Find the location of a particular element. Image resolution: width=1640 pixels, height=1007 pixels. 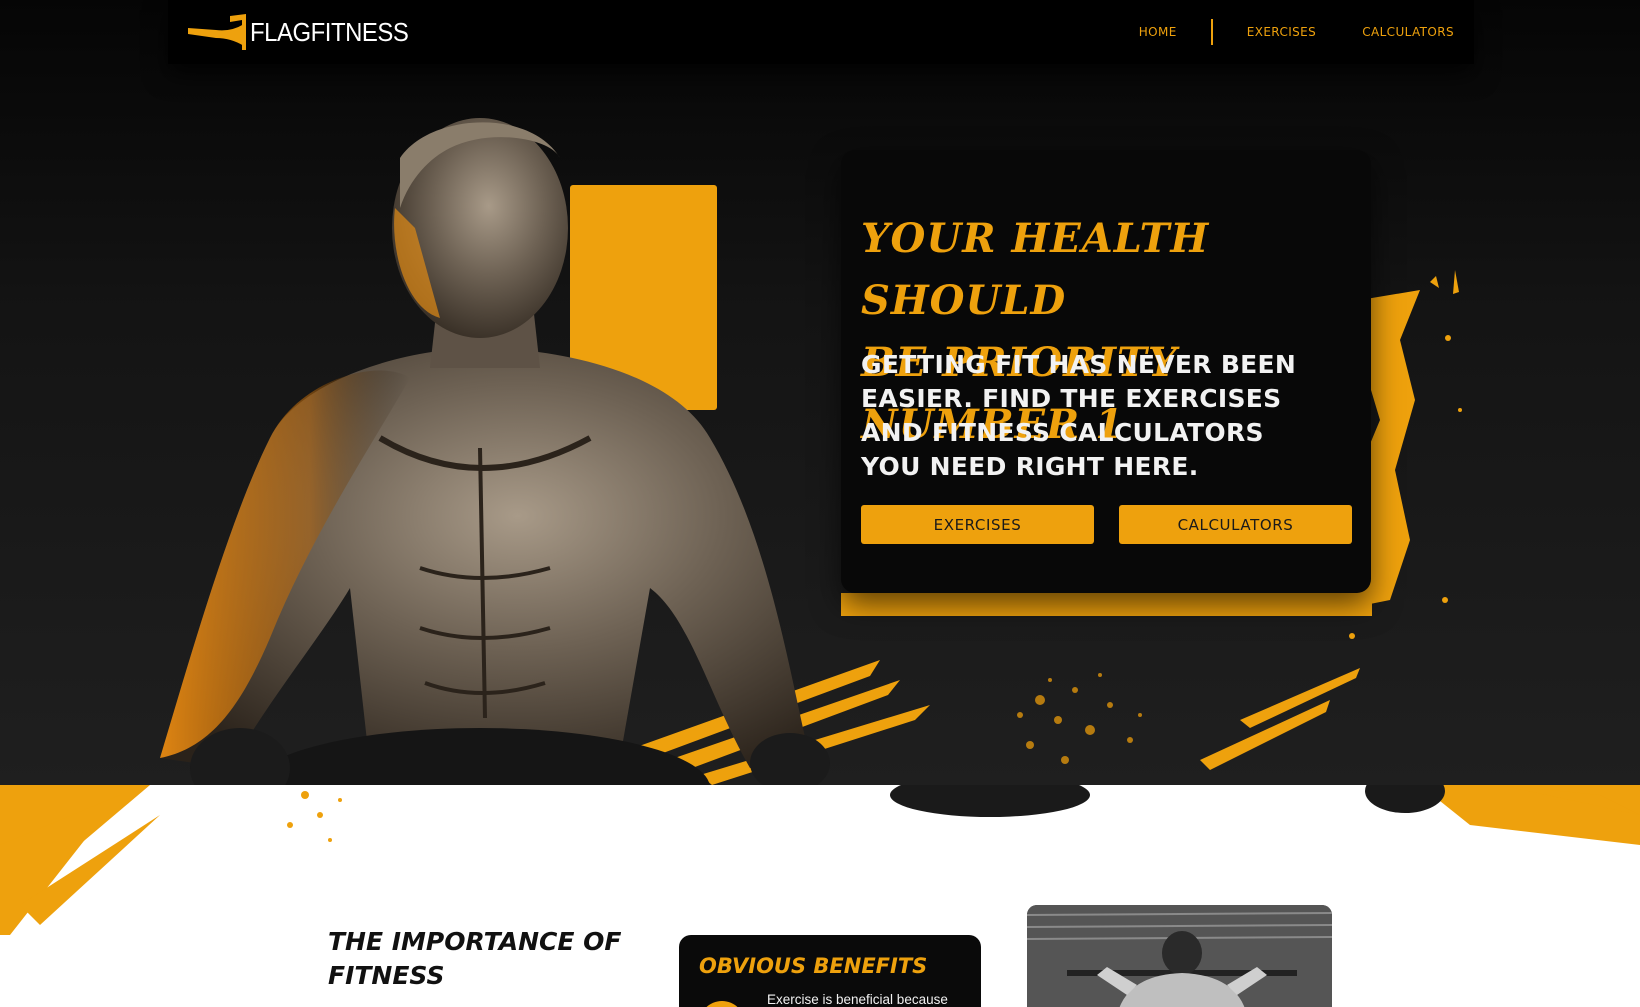

gym-photo is located at coordinates (1179, 956).